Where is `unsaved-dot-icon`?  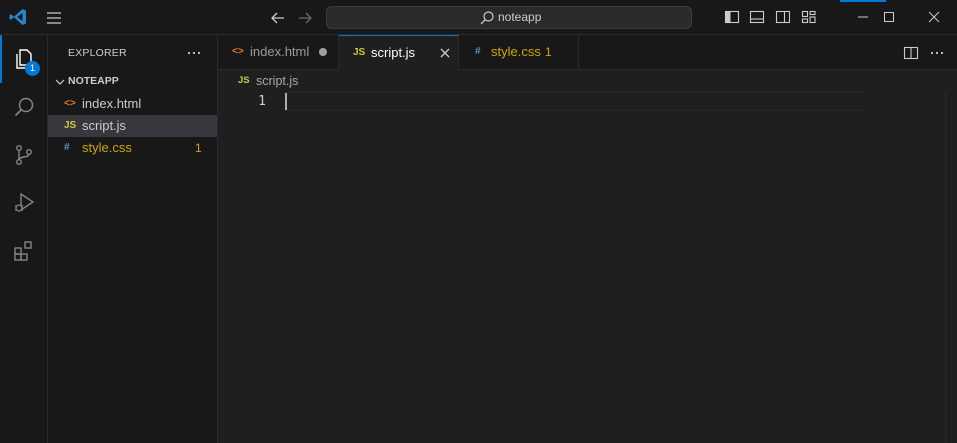 unsaved-dot-icon is located at coordinates (323, 52).